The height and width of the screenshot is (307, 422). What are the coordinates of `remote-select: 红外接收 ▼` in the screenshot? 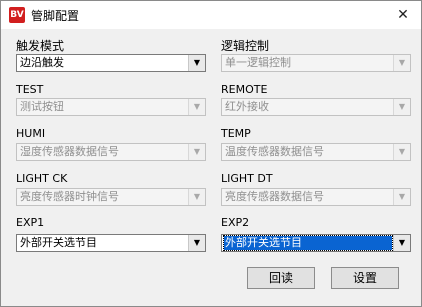 It's located at (316, 107).